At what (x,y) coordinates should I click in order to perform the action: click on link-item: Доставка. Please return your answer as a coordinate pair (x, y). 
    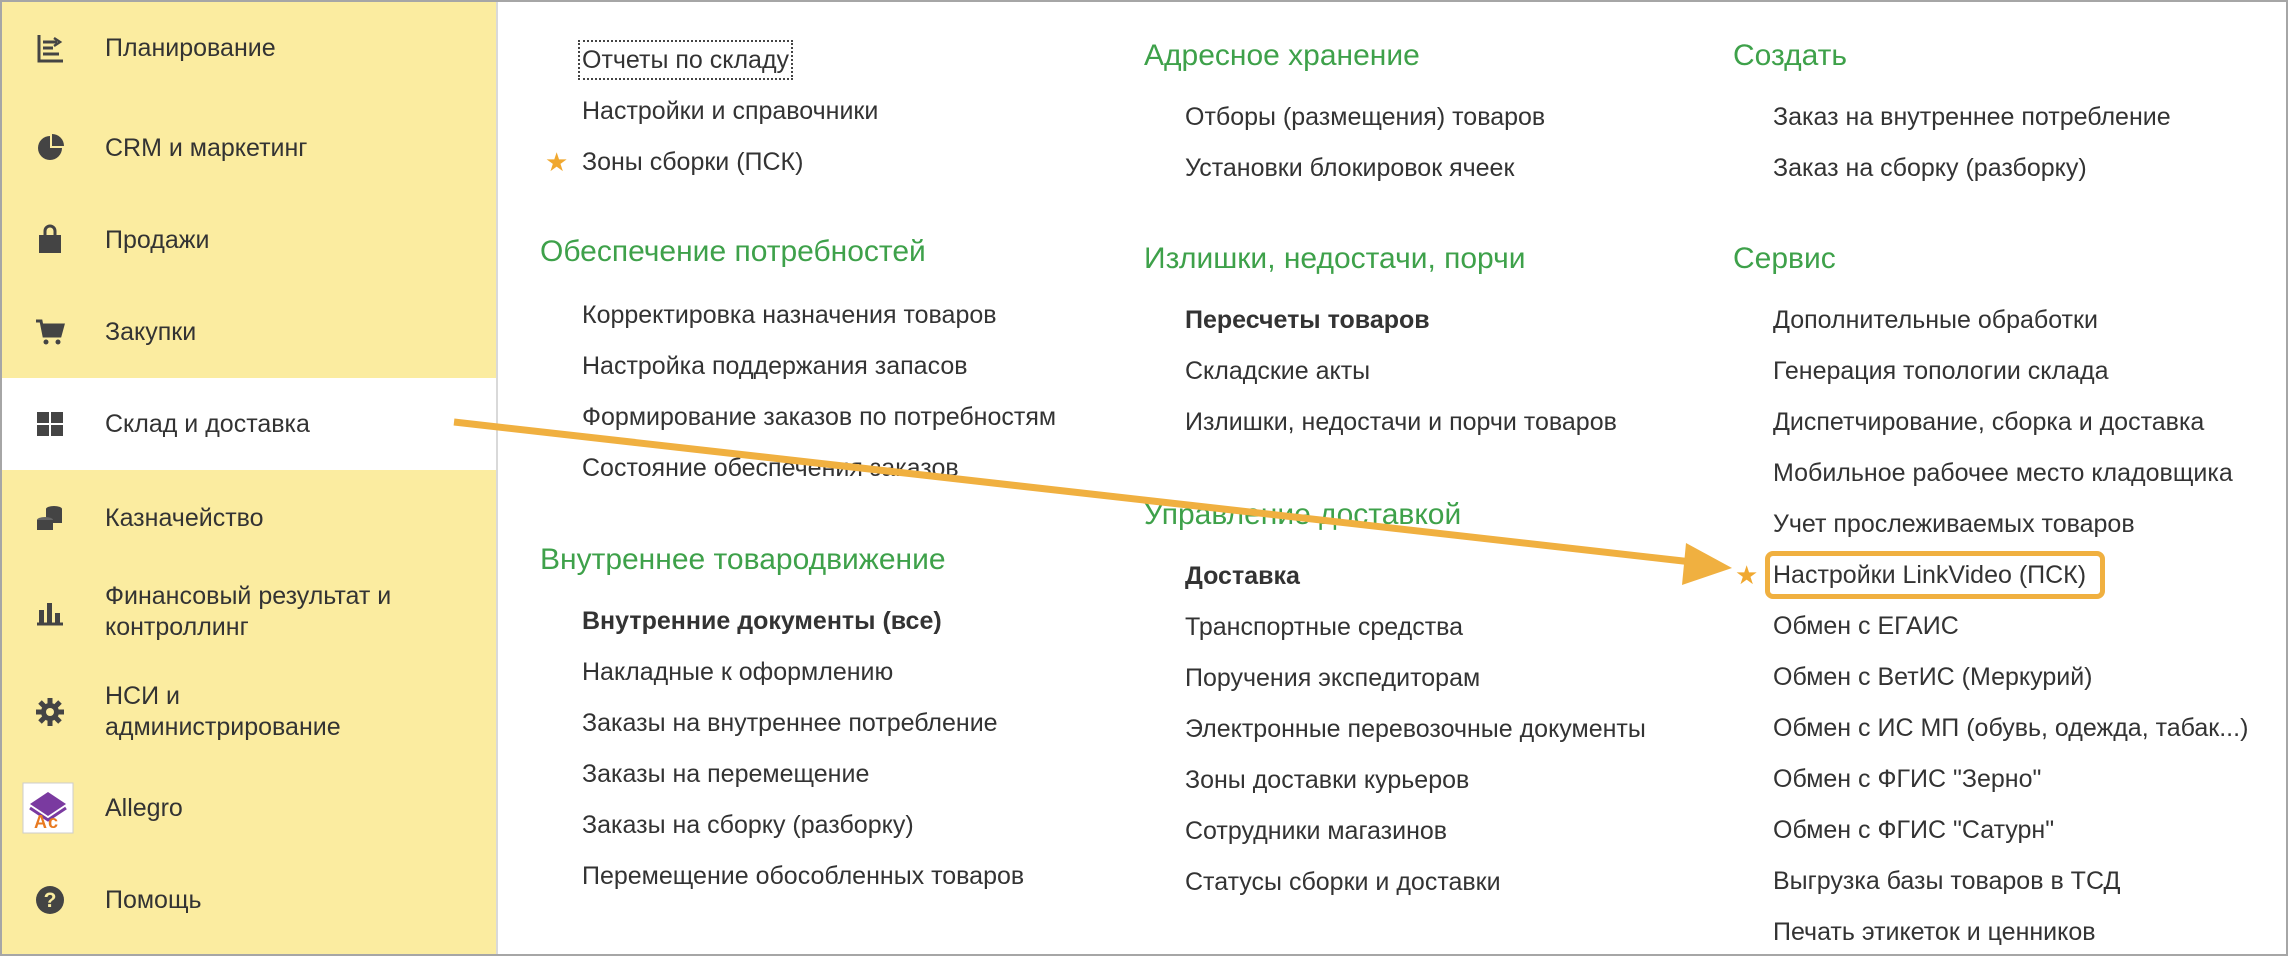
    Looking at the image, I should click on (1242, 576).